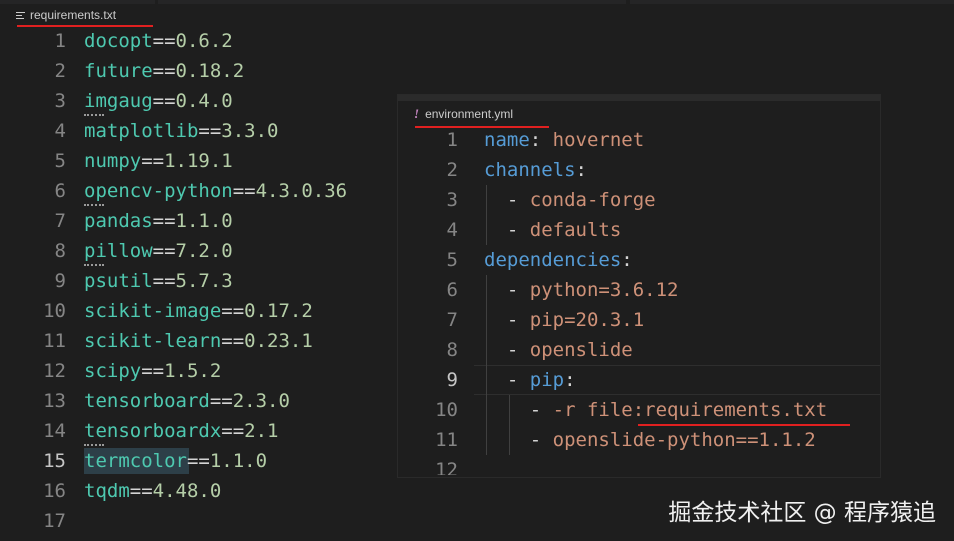 The height and width of the screenshot is (541, 954). Describe the element at coordinates (547, 380) in the screenshot. I see `yaml-key: pip` at that location.